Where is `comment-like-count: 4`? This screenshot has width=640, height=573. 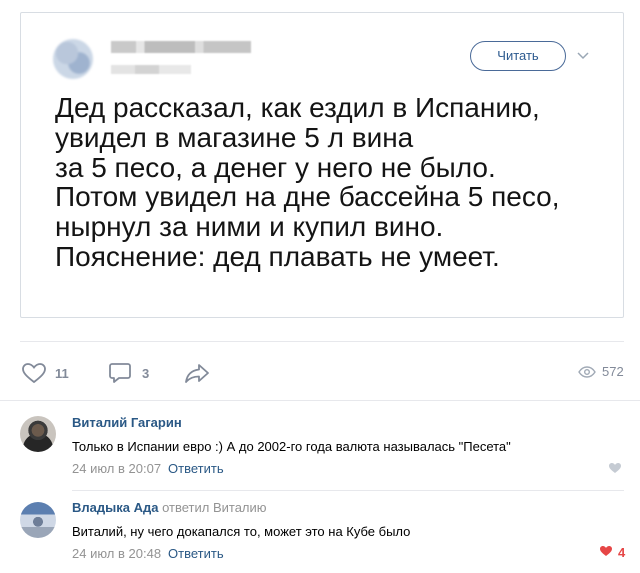
comment-like-count: 4 is located at coordinates (622, 552).